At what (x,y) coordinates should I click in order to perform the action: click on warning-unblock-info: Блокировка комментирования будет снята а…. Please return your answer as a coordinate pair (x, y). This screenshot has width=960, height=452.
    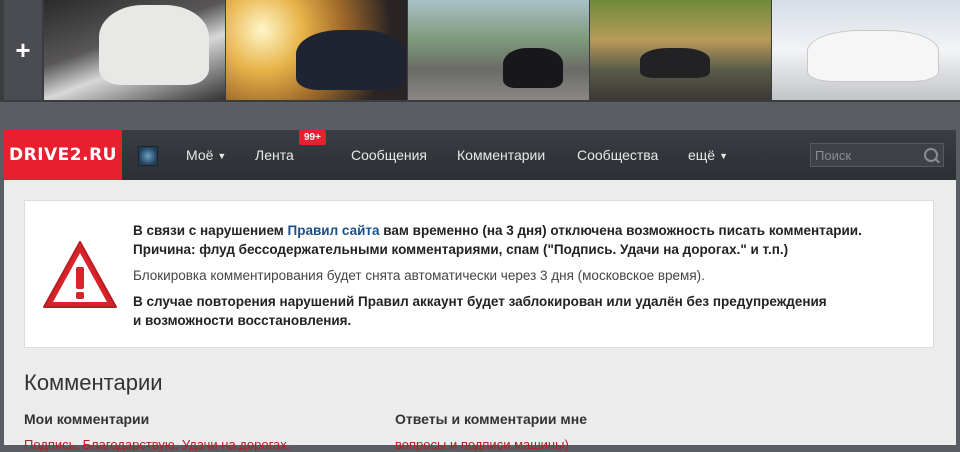
    Looking at the image, I should click on (419, 275).